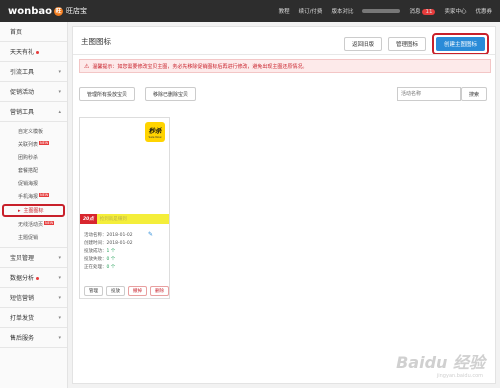 The image size is (500, 388). Describe the element at coordinates (33, 131) in the screenshot. I see `sidebar-subitem-custom-template: 自定义模板` at that location.